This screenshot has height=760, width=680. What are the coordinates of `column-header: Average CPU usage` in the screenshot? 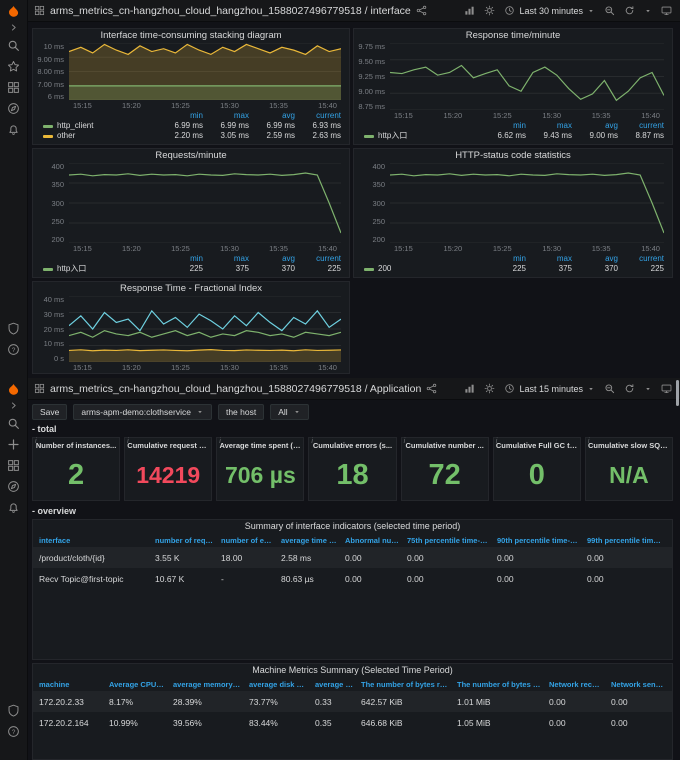 It's located at (137, 684).